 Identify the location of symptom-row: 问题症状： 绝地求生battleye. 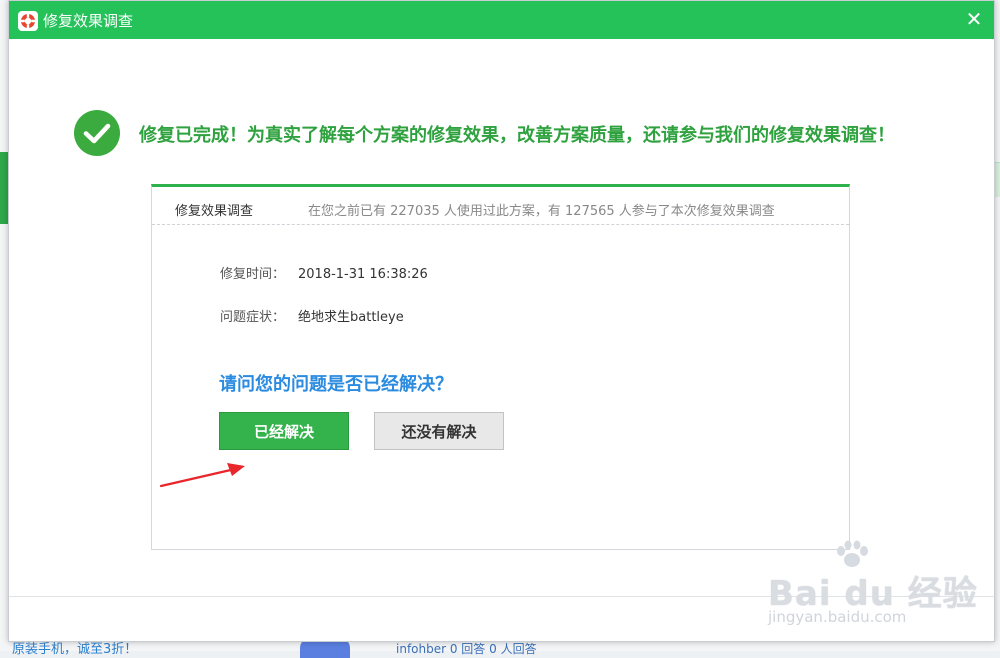
(312, 315).